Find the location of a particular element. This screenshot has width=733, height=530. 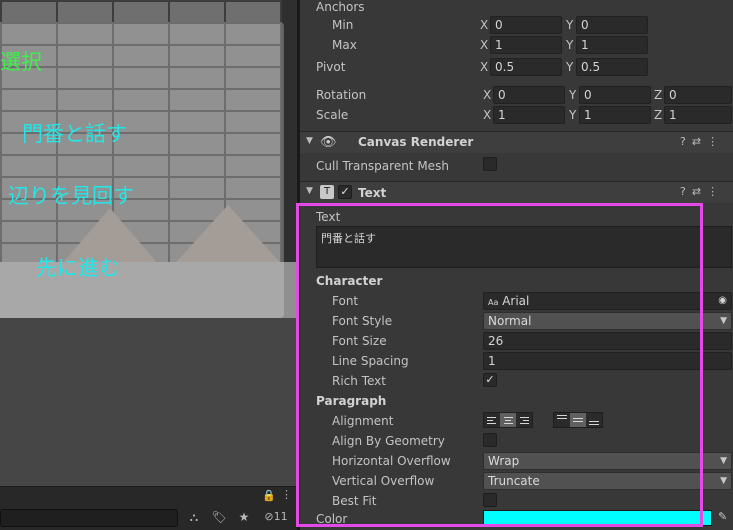

anchors-min-x-field: 0 is located at coordinates (526, 25).